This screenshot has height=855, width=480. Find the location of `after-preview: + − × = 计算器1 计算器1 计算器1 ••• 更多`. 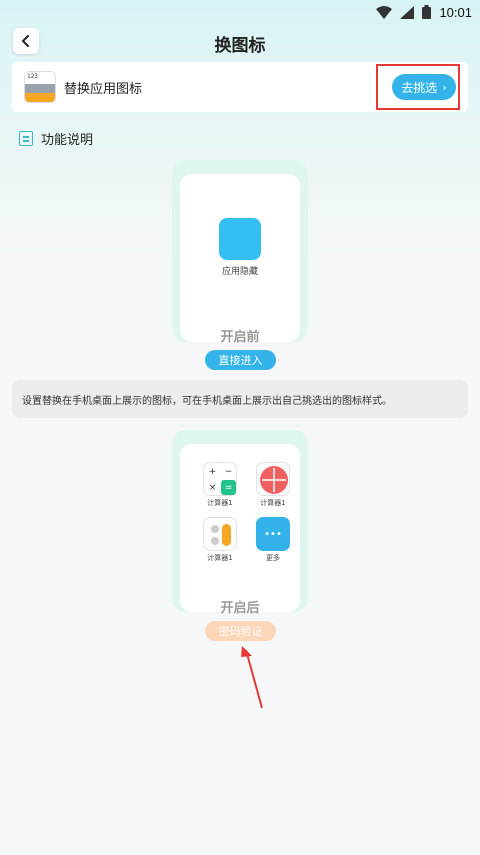

after-preview: + − × = 计算器1 计算器1 计算器1 ••• 更多 is located at coordinates (240, 521).